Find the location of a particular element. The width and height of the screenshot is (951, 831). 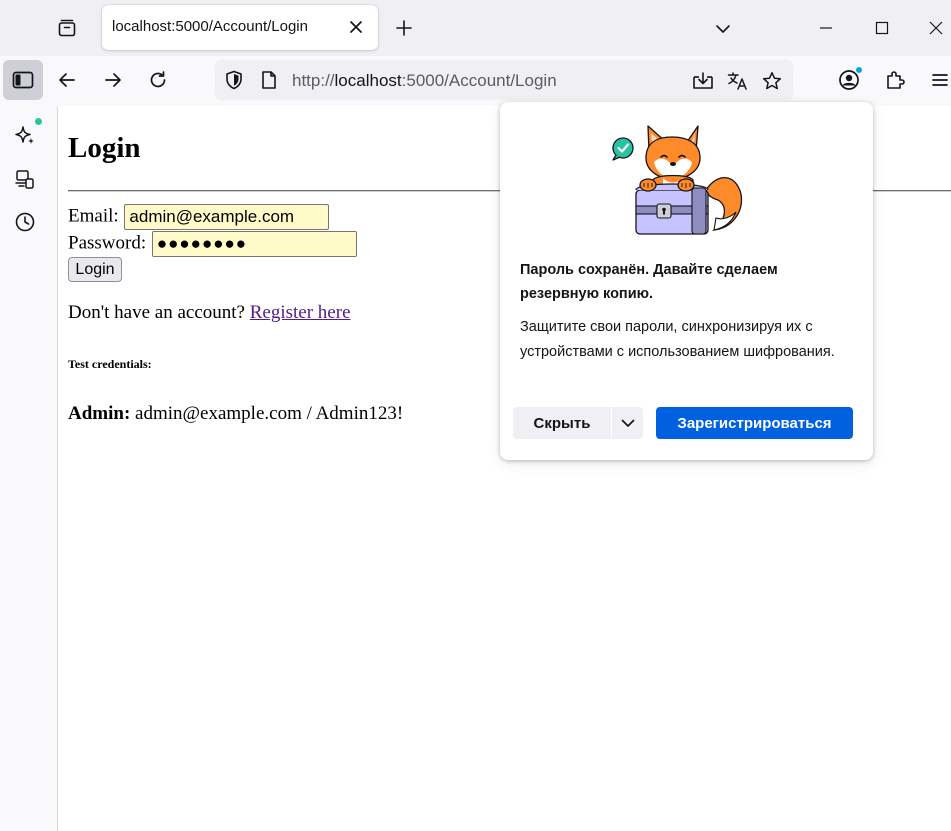

register-prompt-line: Don't have an account? Register here is located at coordinates (209, 313).